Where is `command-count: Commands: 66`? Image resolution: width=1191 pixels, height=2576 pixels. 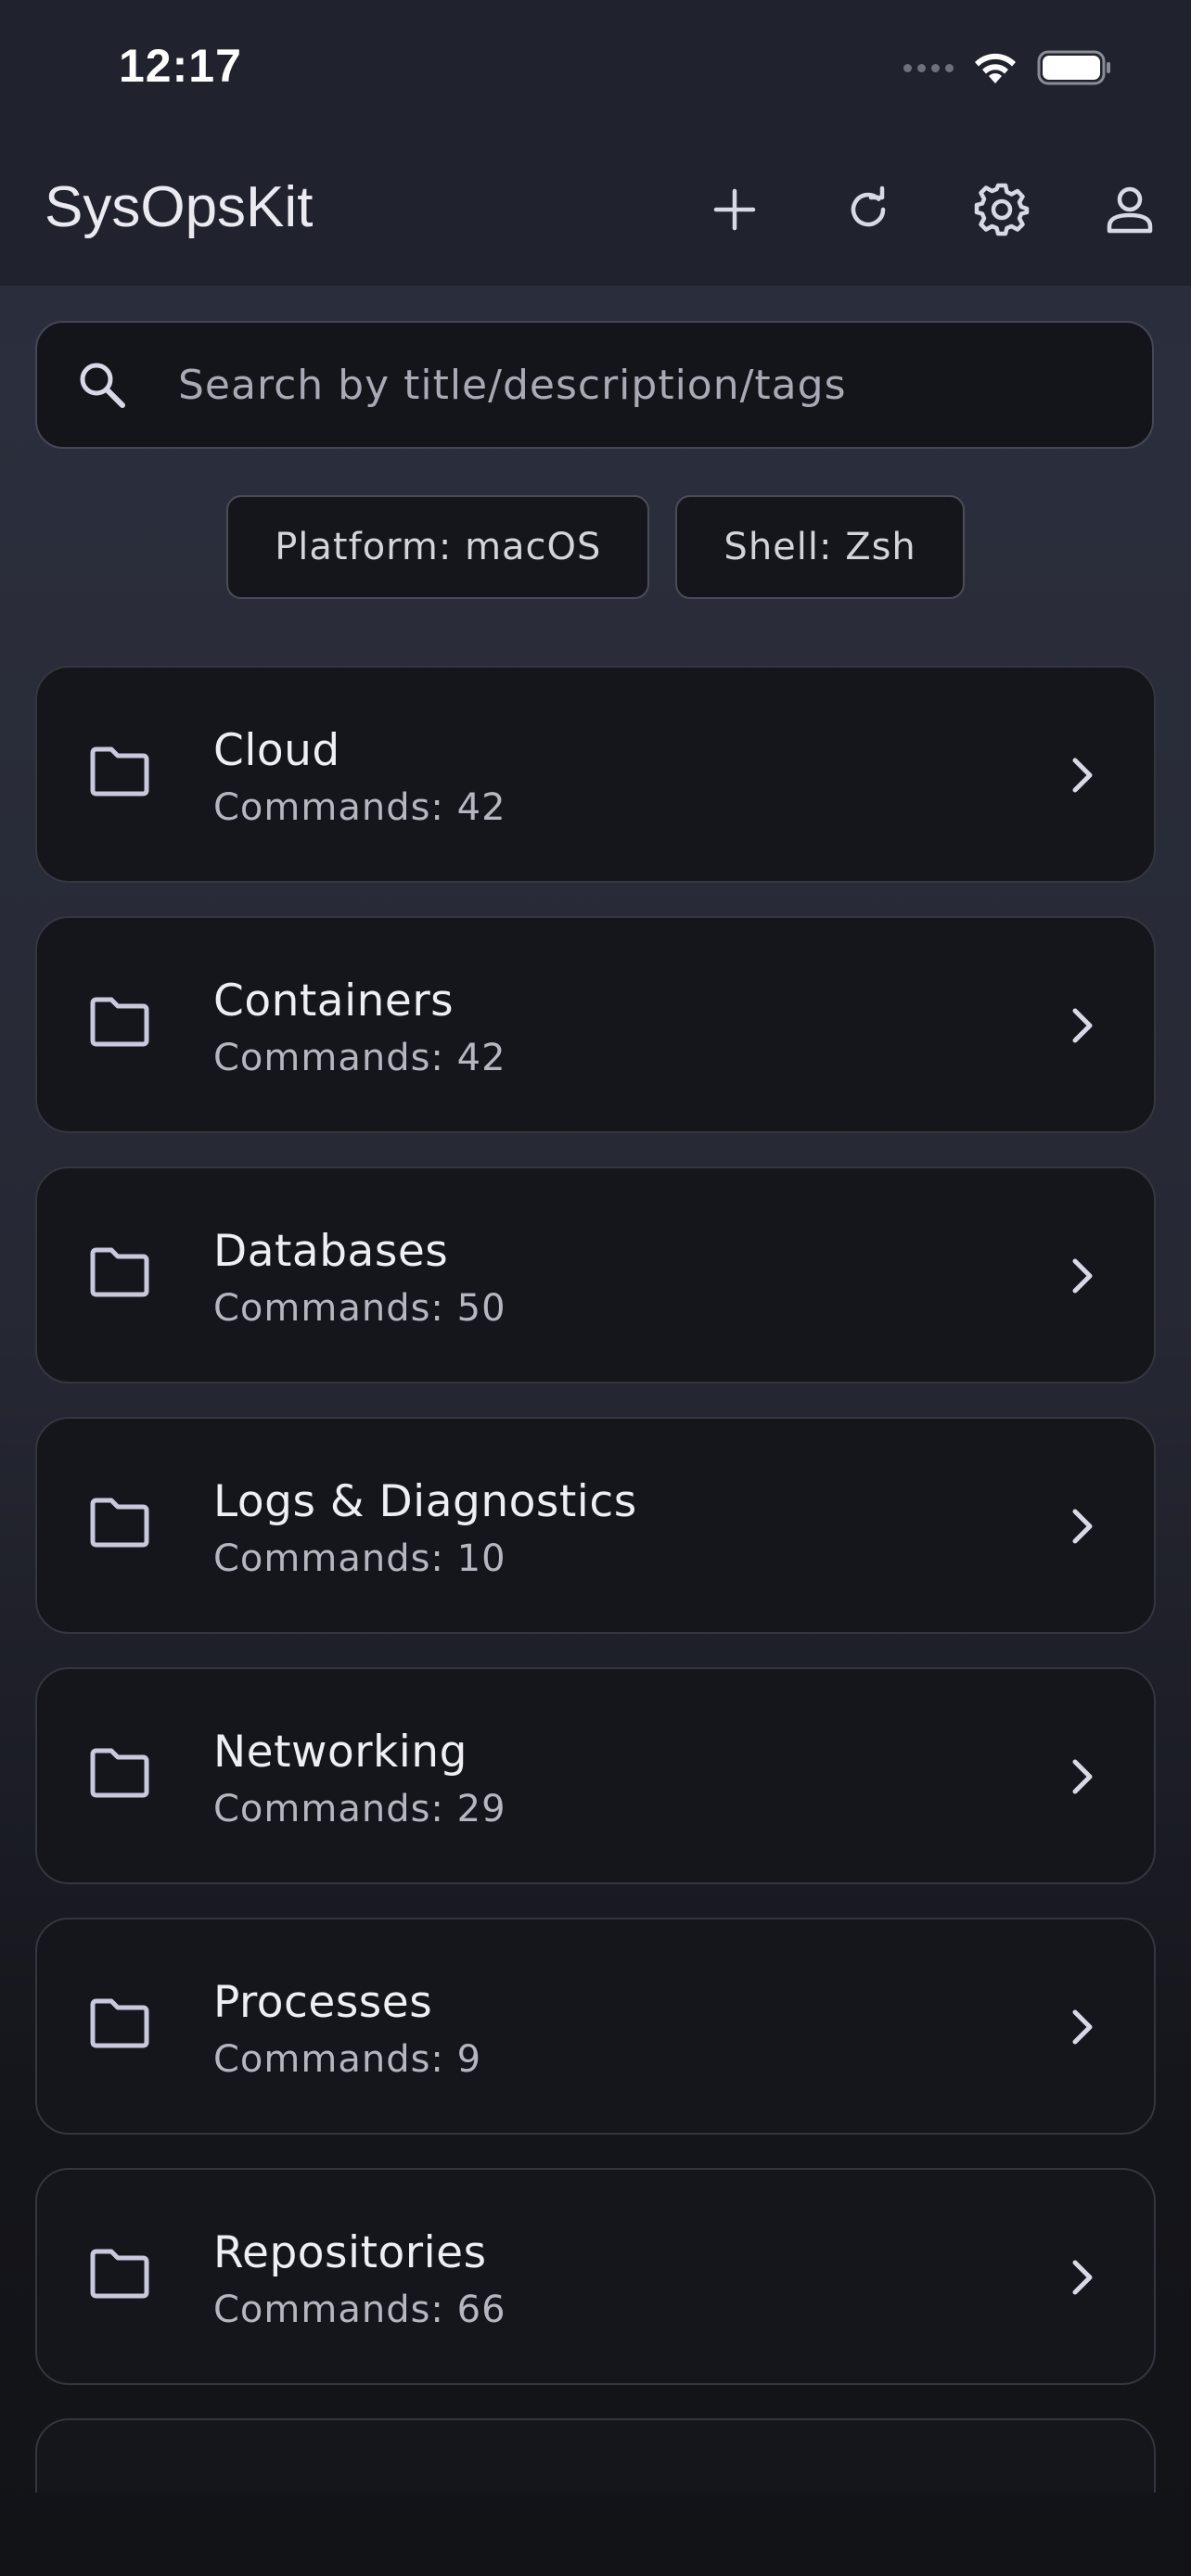
command-count: Commands: 66 is located at coordinates (360, 2310).